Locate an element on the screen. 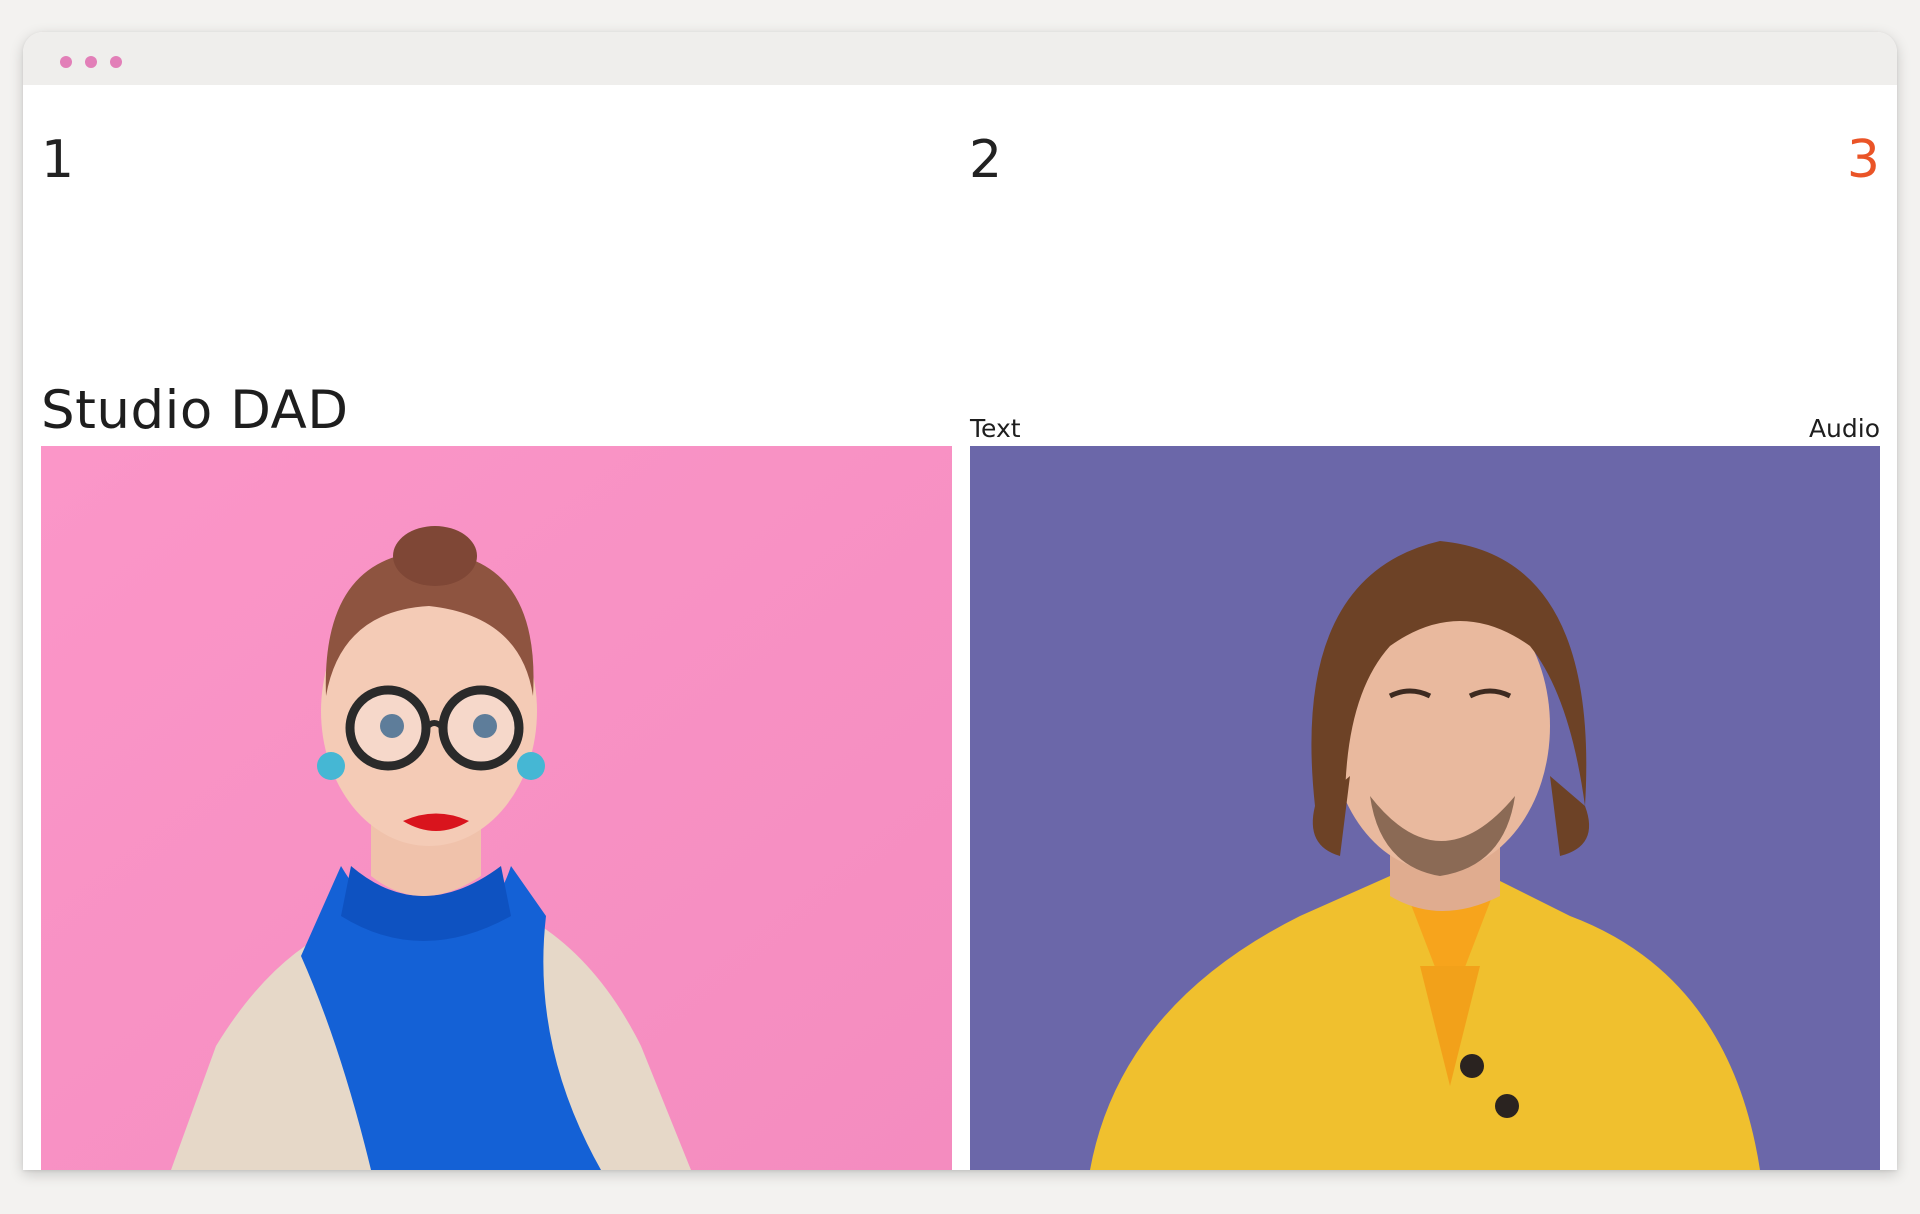 The image size is (1920, 1214). window-maximize-dot is located at coordinates (116, 62).